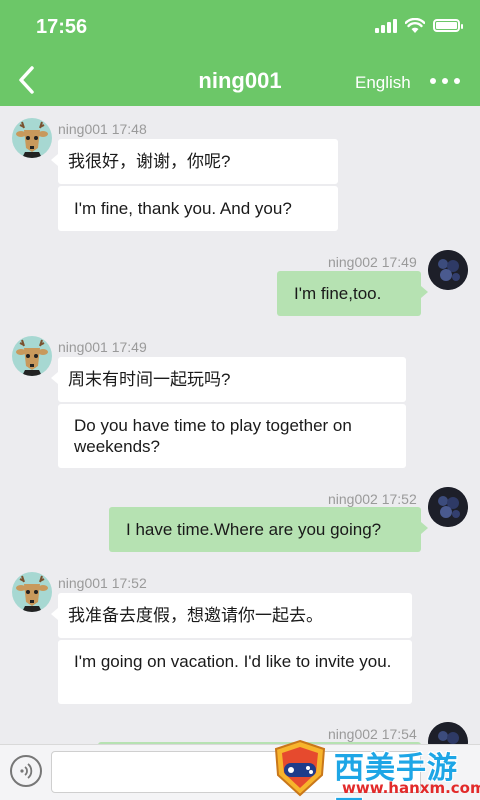 The height and width of the screenshot is (800, 480). Describe the element at coordinates (445, 81) in the screenshot. I see `more-options-button` at that location.